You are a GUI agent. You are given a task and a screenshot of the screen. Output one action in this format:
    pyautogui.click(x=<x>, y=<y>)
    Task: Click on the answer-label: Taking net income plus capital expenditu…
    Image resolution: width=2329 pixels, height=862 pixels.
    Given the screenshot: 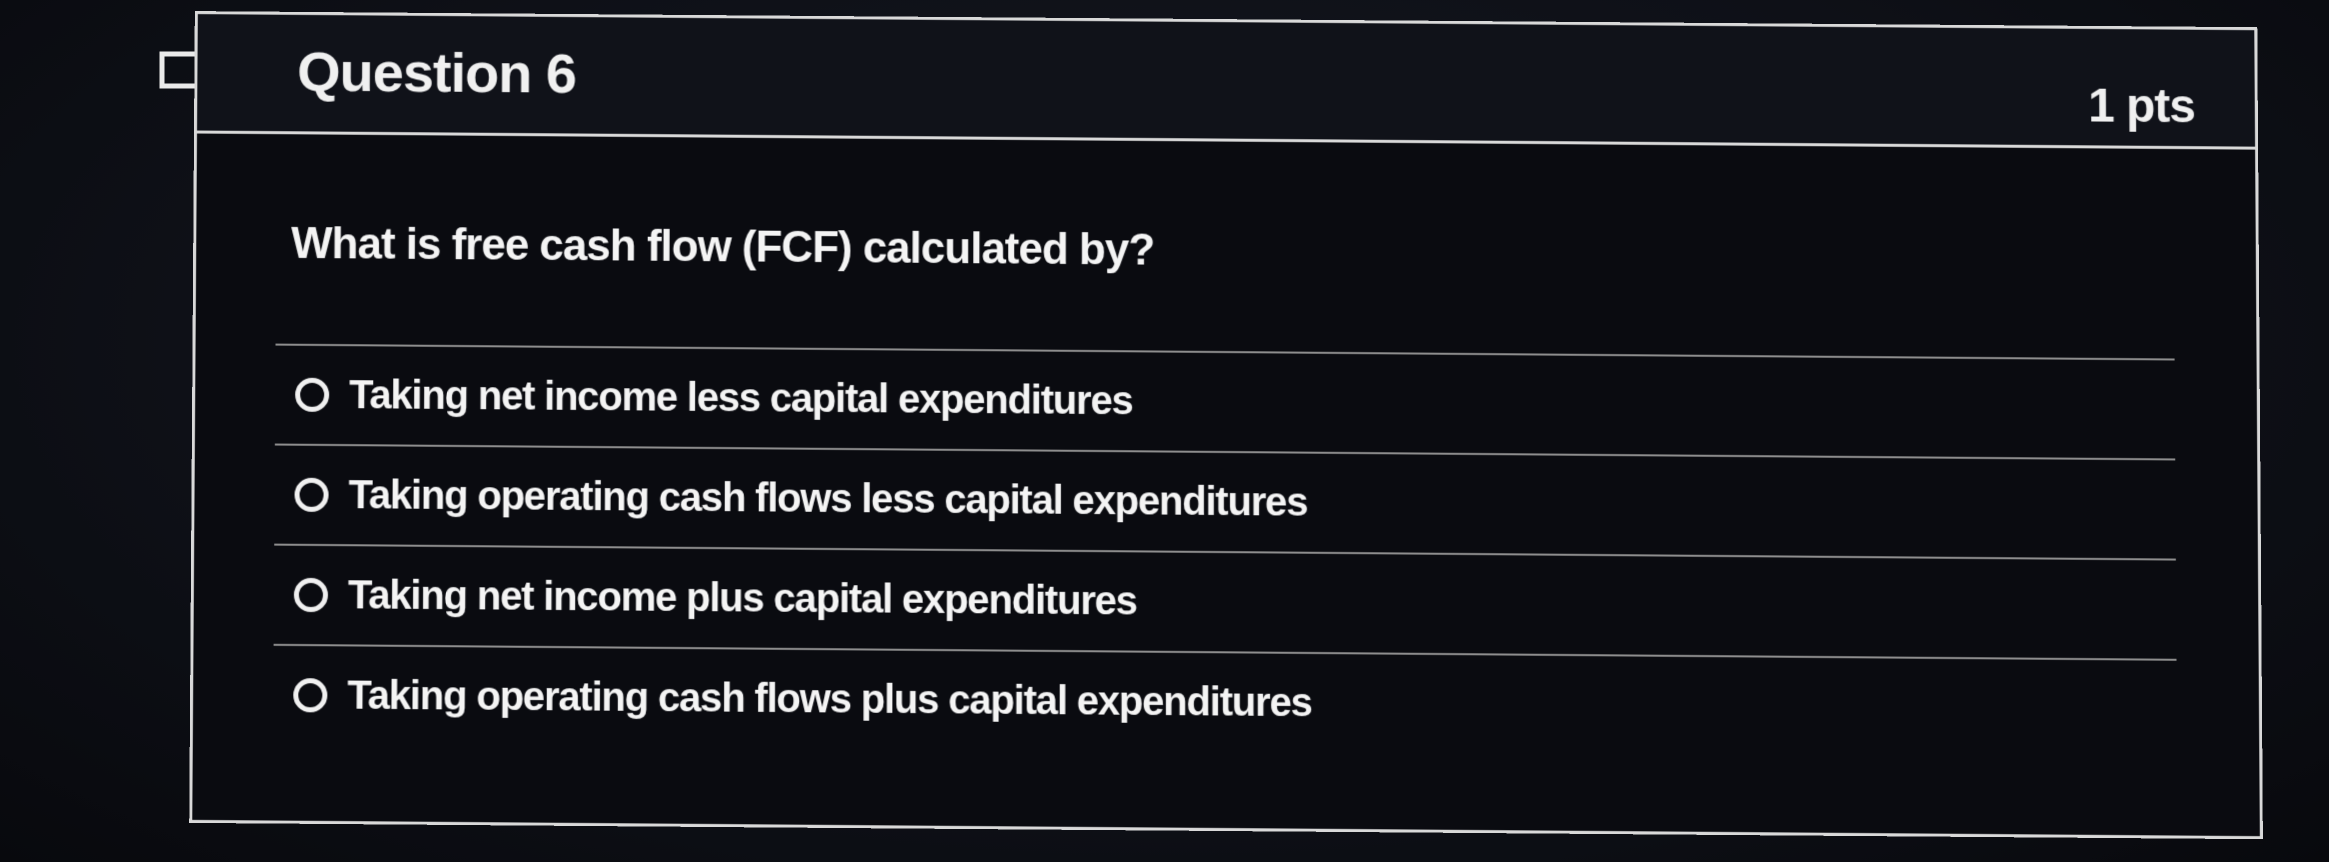 What is the action you would take?
    pyautogui.click(x=742, y=598)
    